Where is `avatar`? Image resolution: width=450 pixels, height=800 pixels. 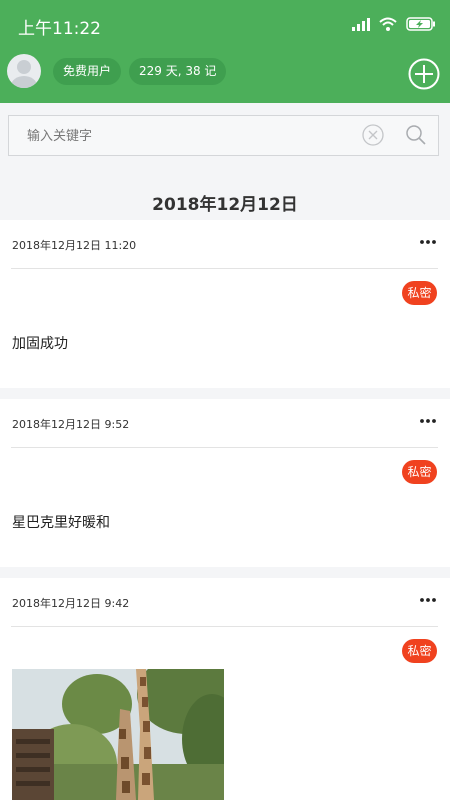 avatar is located at coordinates (24, 71).